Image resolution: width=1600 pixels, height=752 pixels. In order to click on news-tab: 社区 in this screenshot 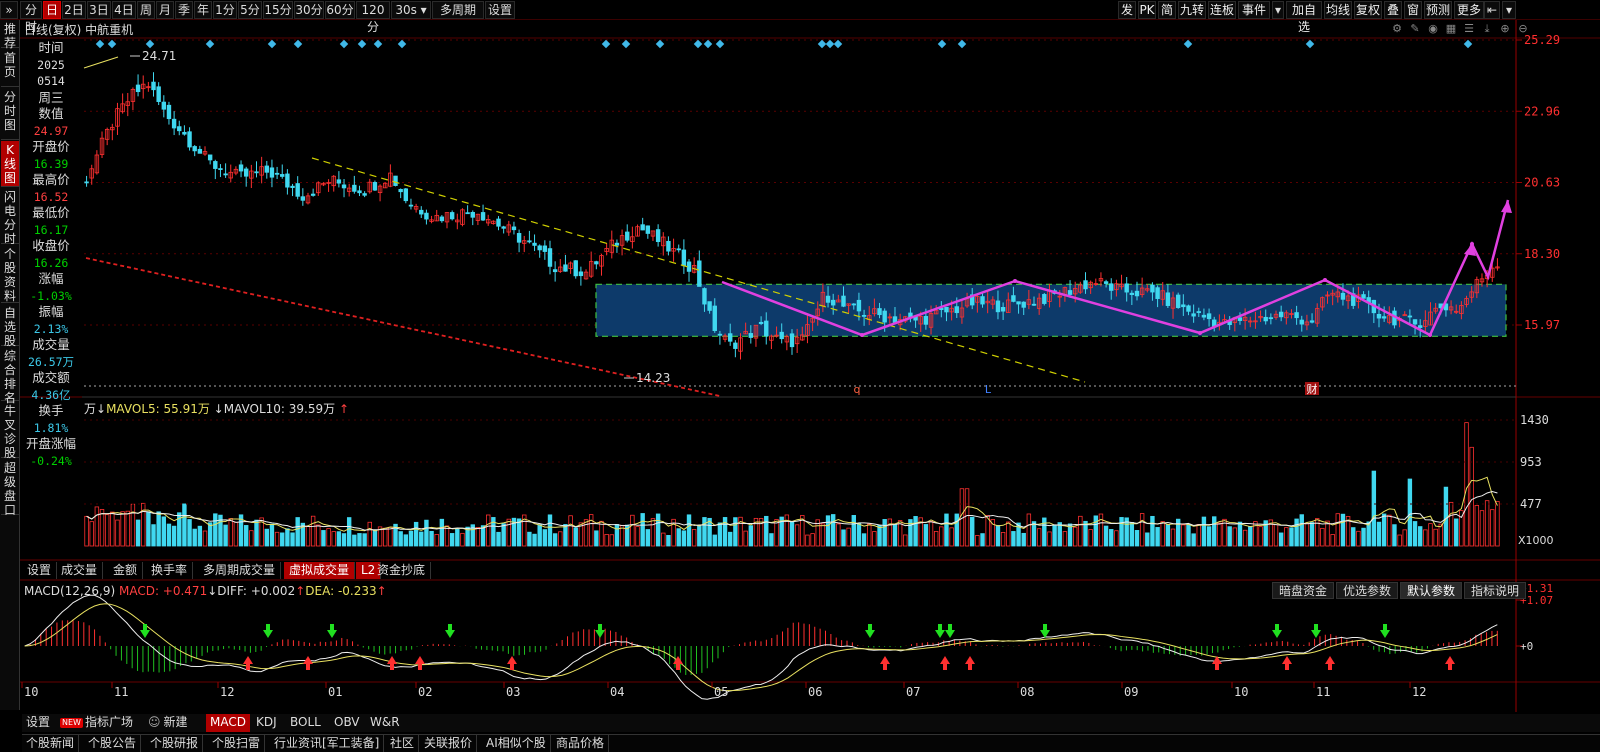, I will do `click(403, 743)`.